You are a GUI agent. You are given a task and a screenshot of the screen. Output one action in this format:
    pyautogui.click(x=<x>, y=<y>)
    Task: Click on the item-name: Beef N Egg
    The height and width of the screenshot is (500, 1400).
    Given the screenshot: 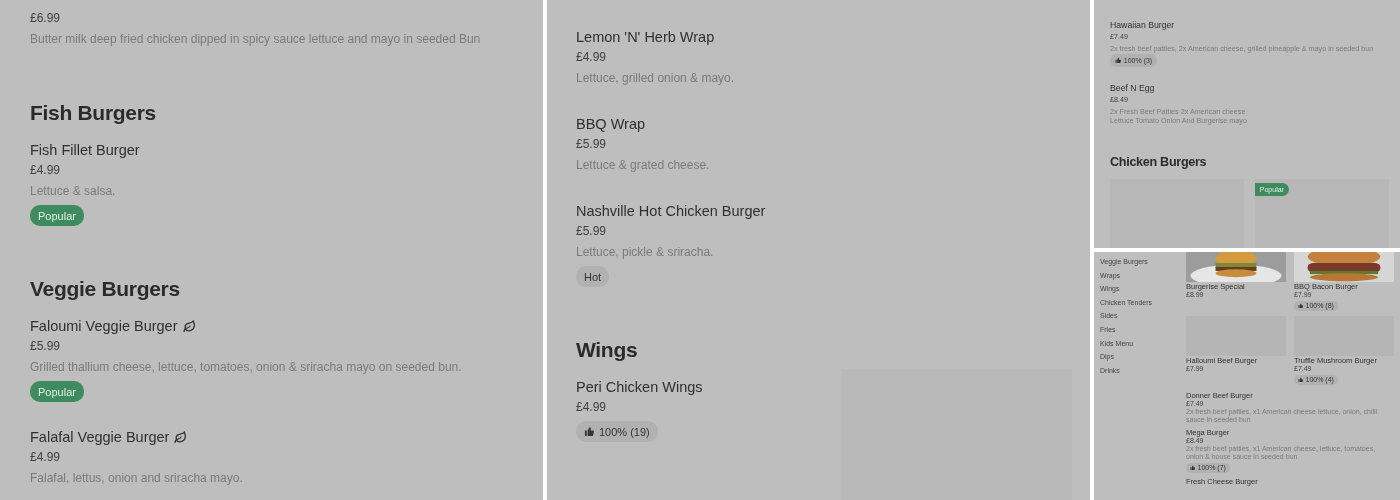 What is the action you would take?
    pyautogui.click(x=1132, y=88)
    